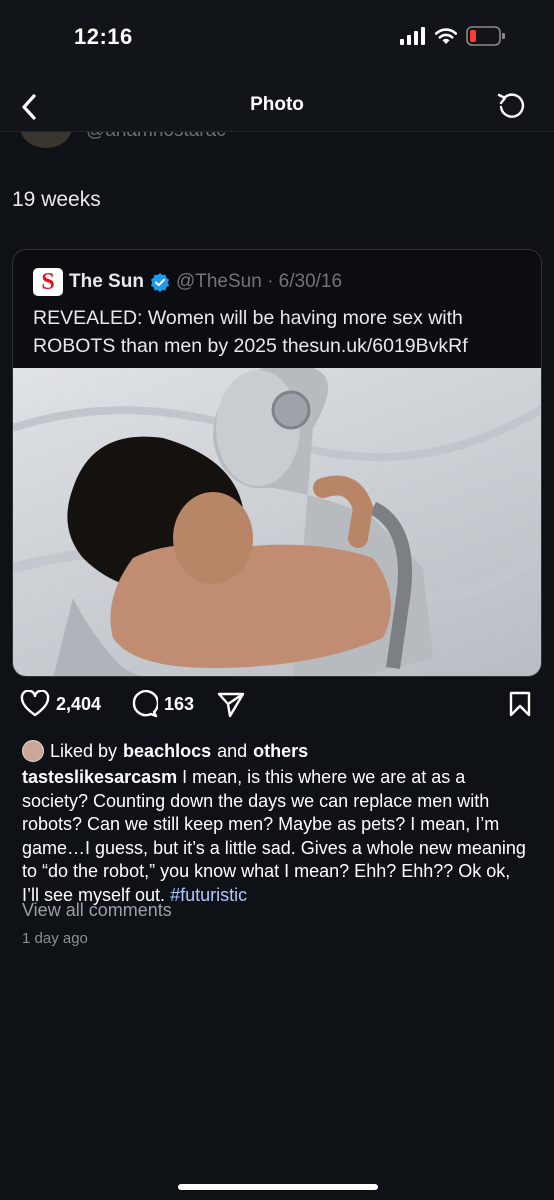 The height and width of the screenshot is (1200, 554). Describe the element at coordinates (412, 36) in the screenshot. I see `signal-icon` at that location.